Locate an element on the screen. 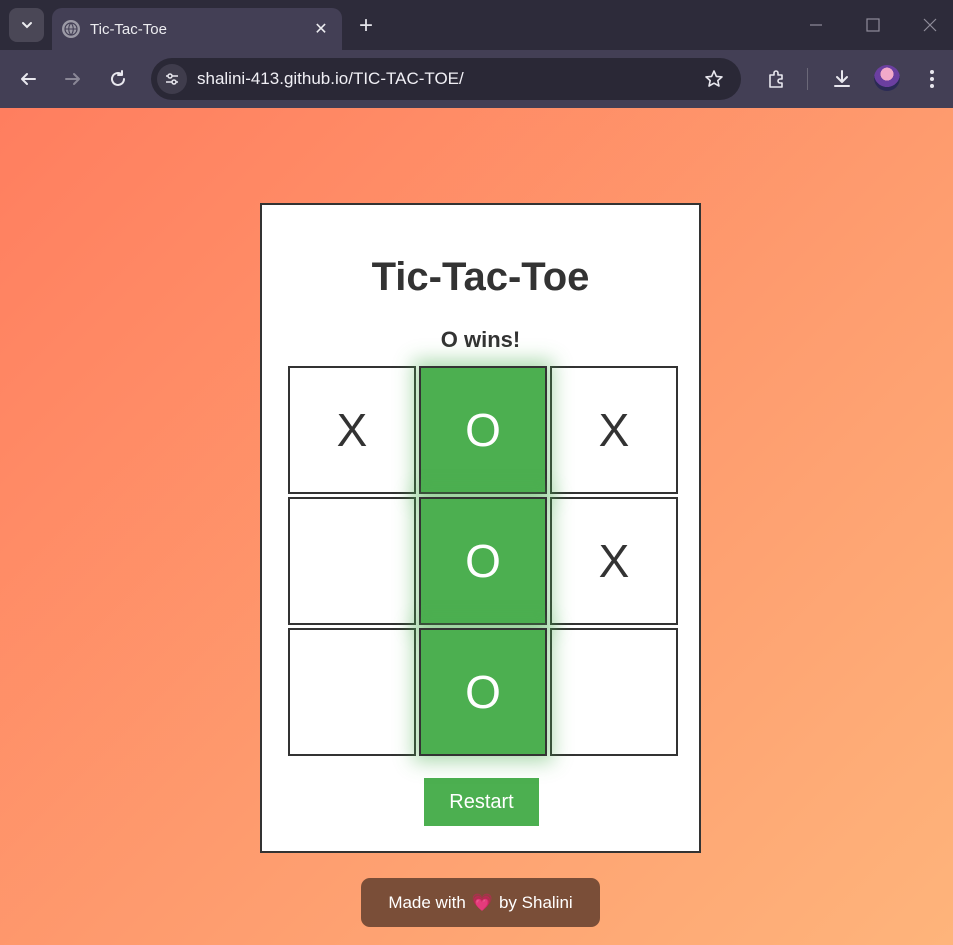 This screenshot has height=945, width=953. browser-tab: Tic-Tac-Toe ✕ is located at coordinates (197, 29).